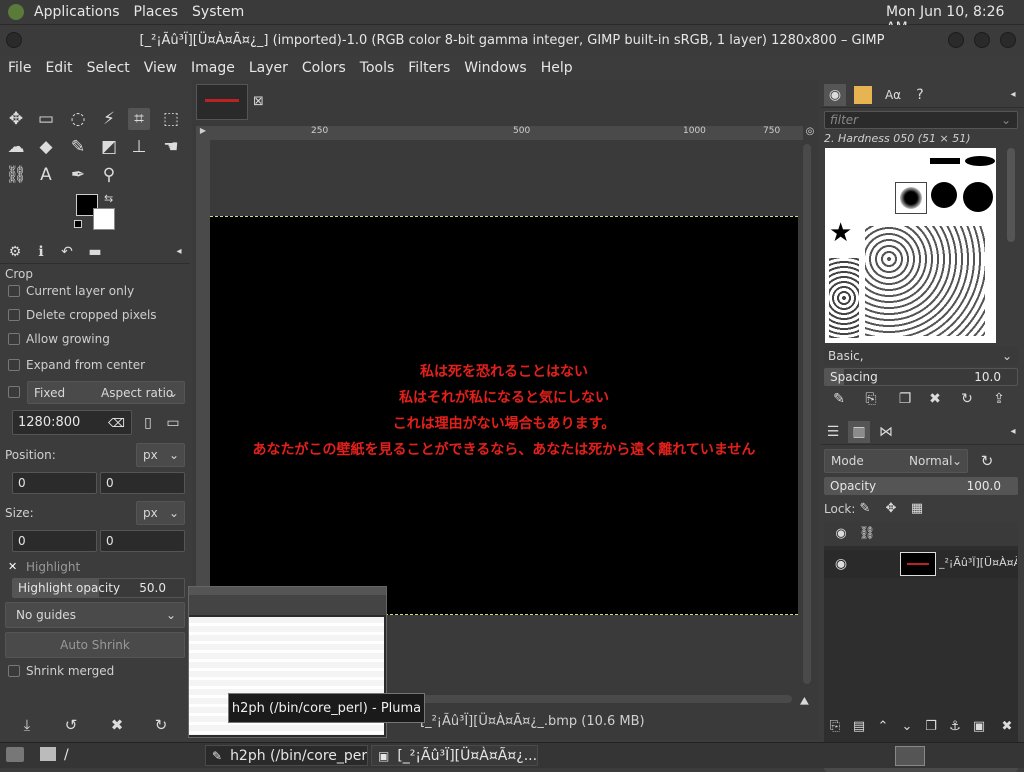 The height and width of the screenshot is (772, 1024). I want to click on minimize-button, so click(956, 40).